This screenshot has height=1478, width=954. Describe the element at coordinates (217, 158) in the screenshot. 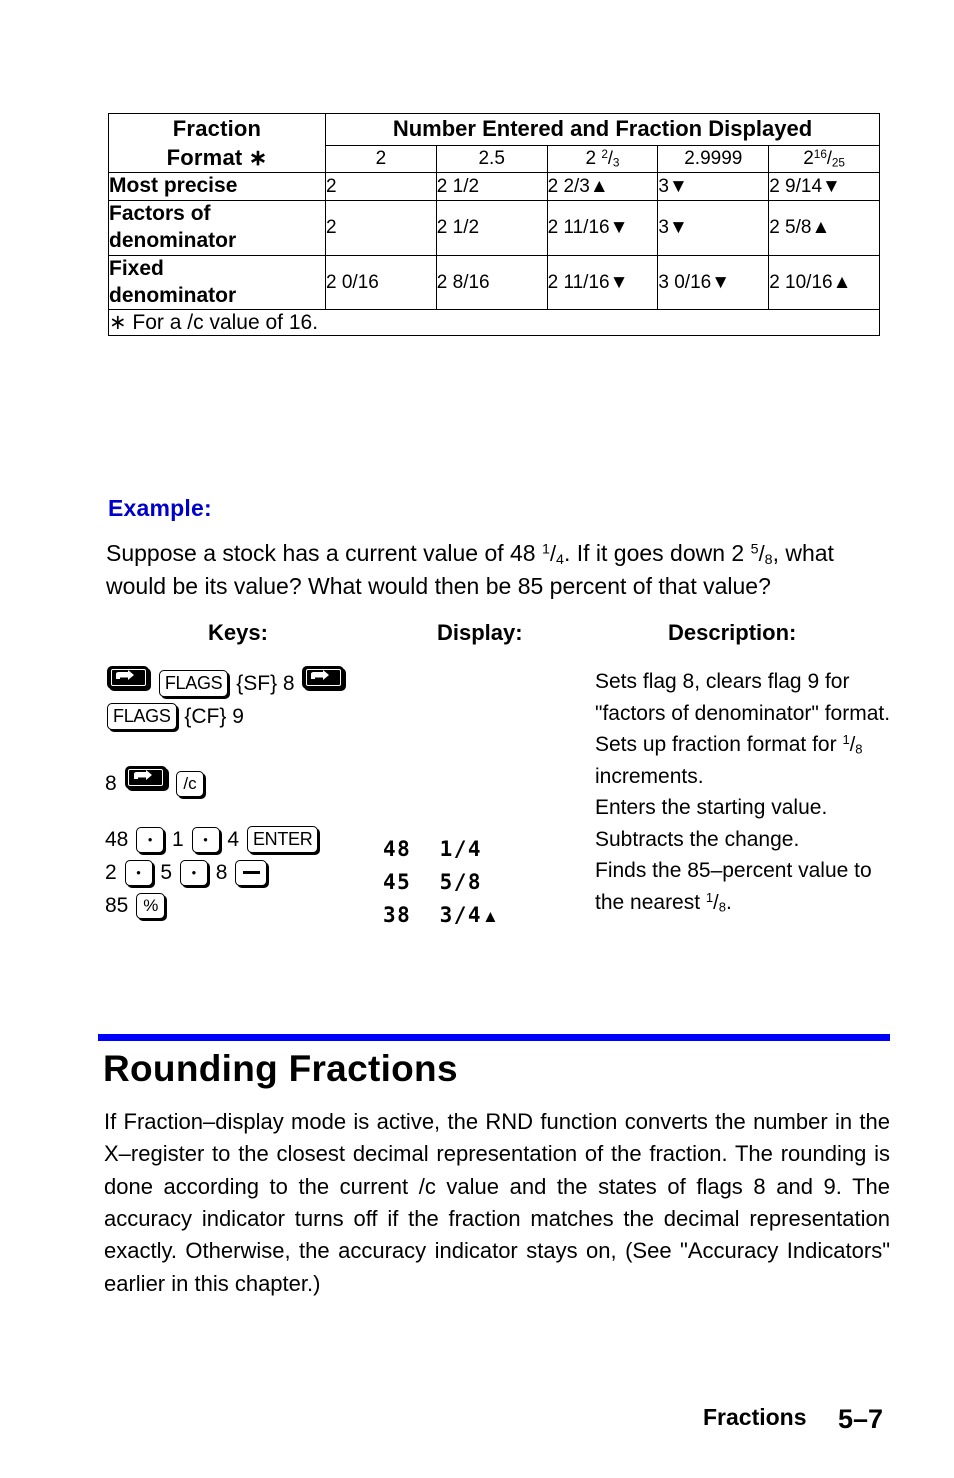

I see `header-fraction-format-line2: Format ∗` at that location.